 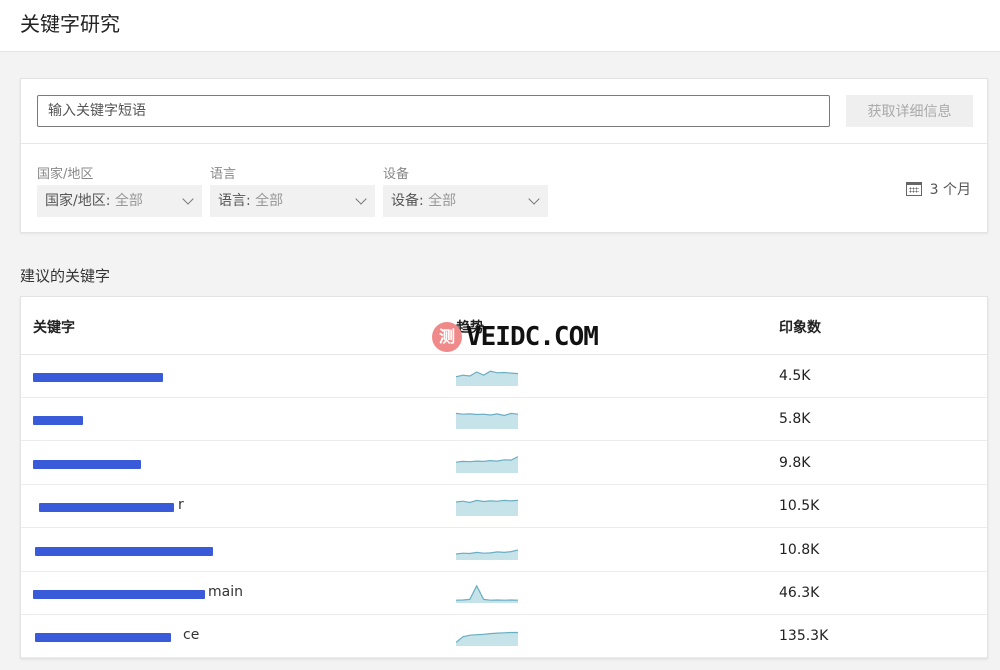 I want to click on table-row: 5.8K, so click(x=504, y=420).